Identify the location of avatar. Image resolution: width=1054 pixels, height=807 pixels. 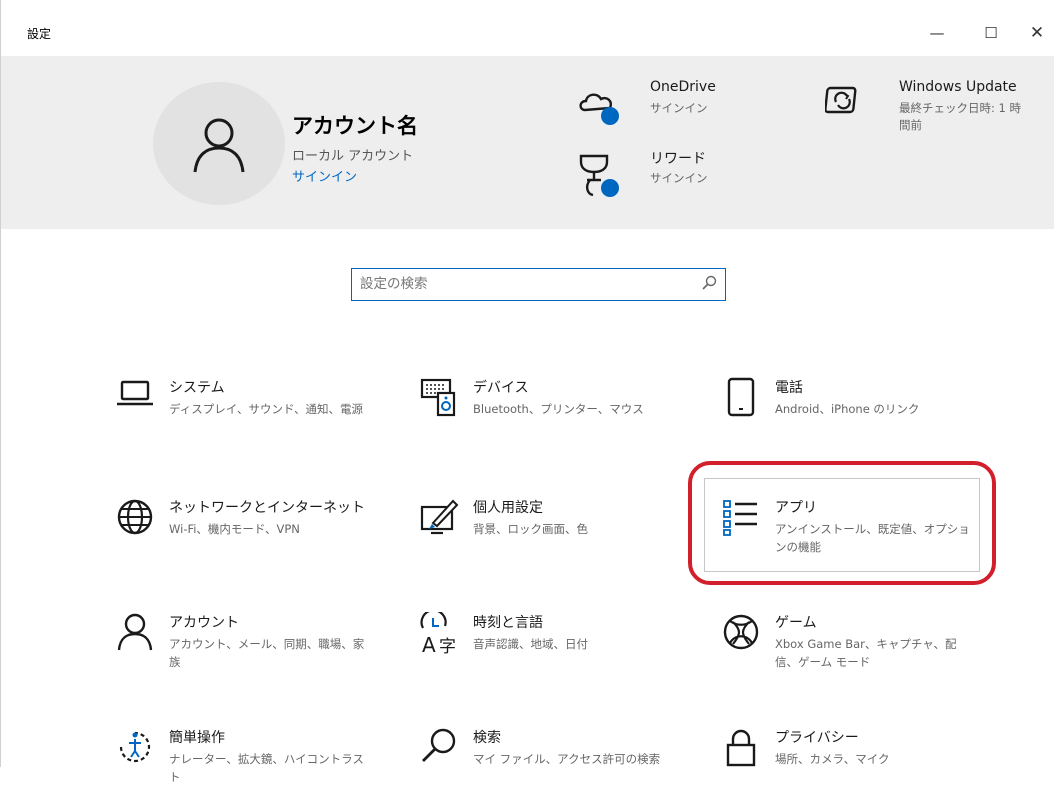
(219, 143).